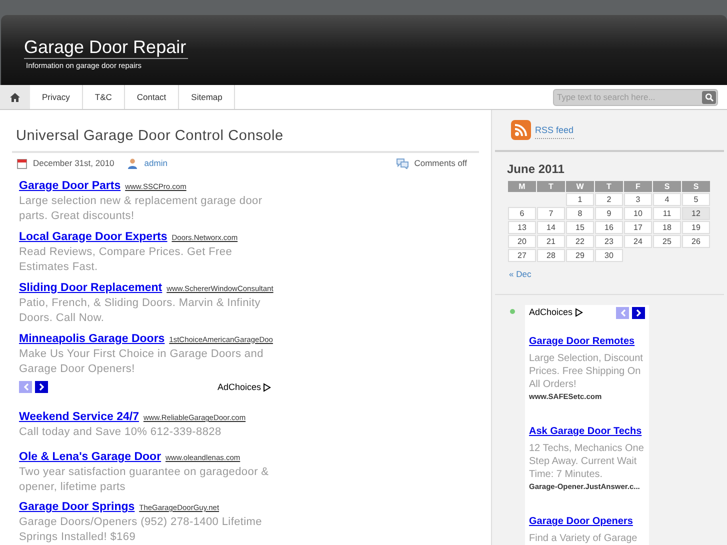 This screenshot has height=545, width=727. What do you see at coordinates (141, 209) in the screenshot?
I see `ad-description: Large selection new & replacement garage door parts. Great discounts!` at bounding box center [141, 209].